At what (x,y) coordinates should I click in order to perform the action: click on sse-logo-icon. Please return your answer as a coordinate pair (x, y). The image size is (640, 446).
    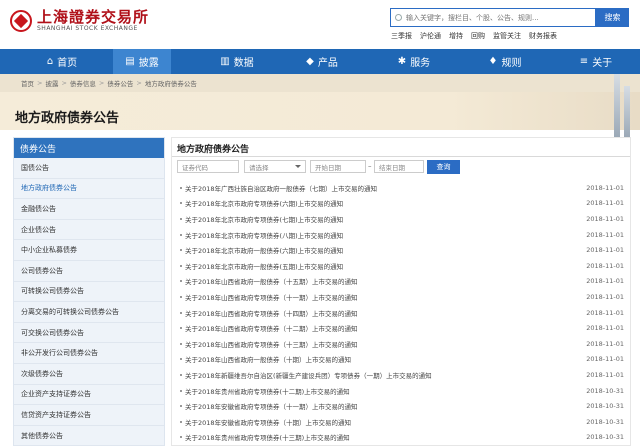
    Looking at the image, I should click on (21, 21).